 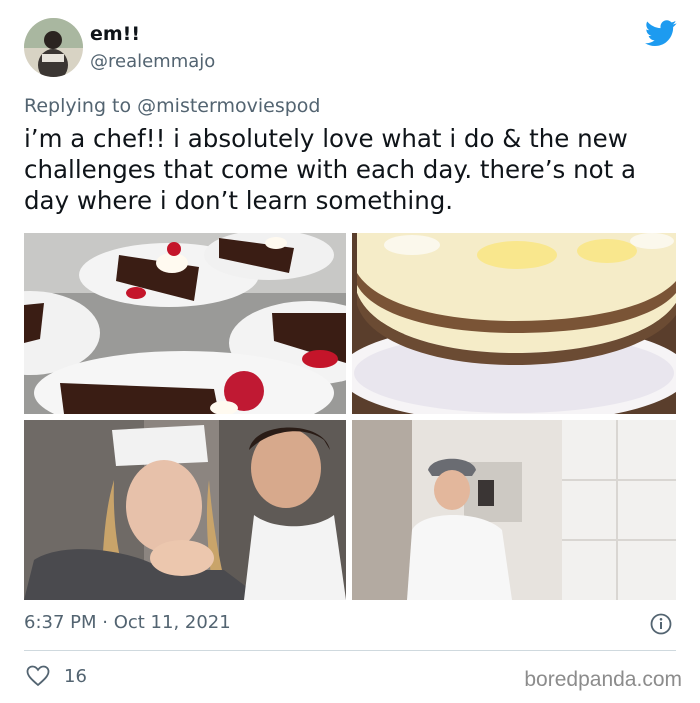 What do you see at coordinates (514, 323) in the screenshot?
I see `tweet-photo-cheesecake` at bounding box center [514, 323].